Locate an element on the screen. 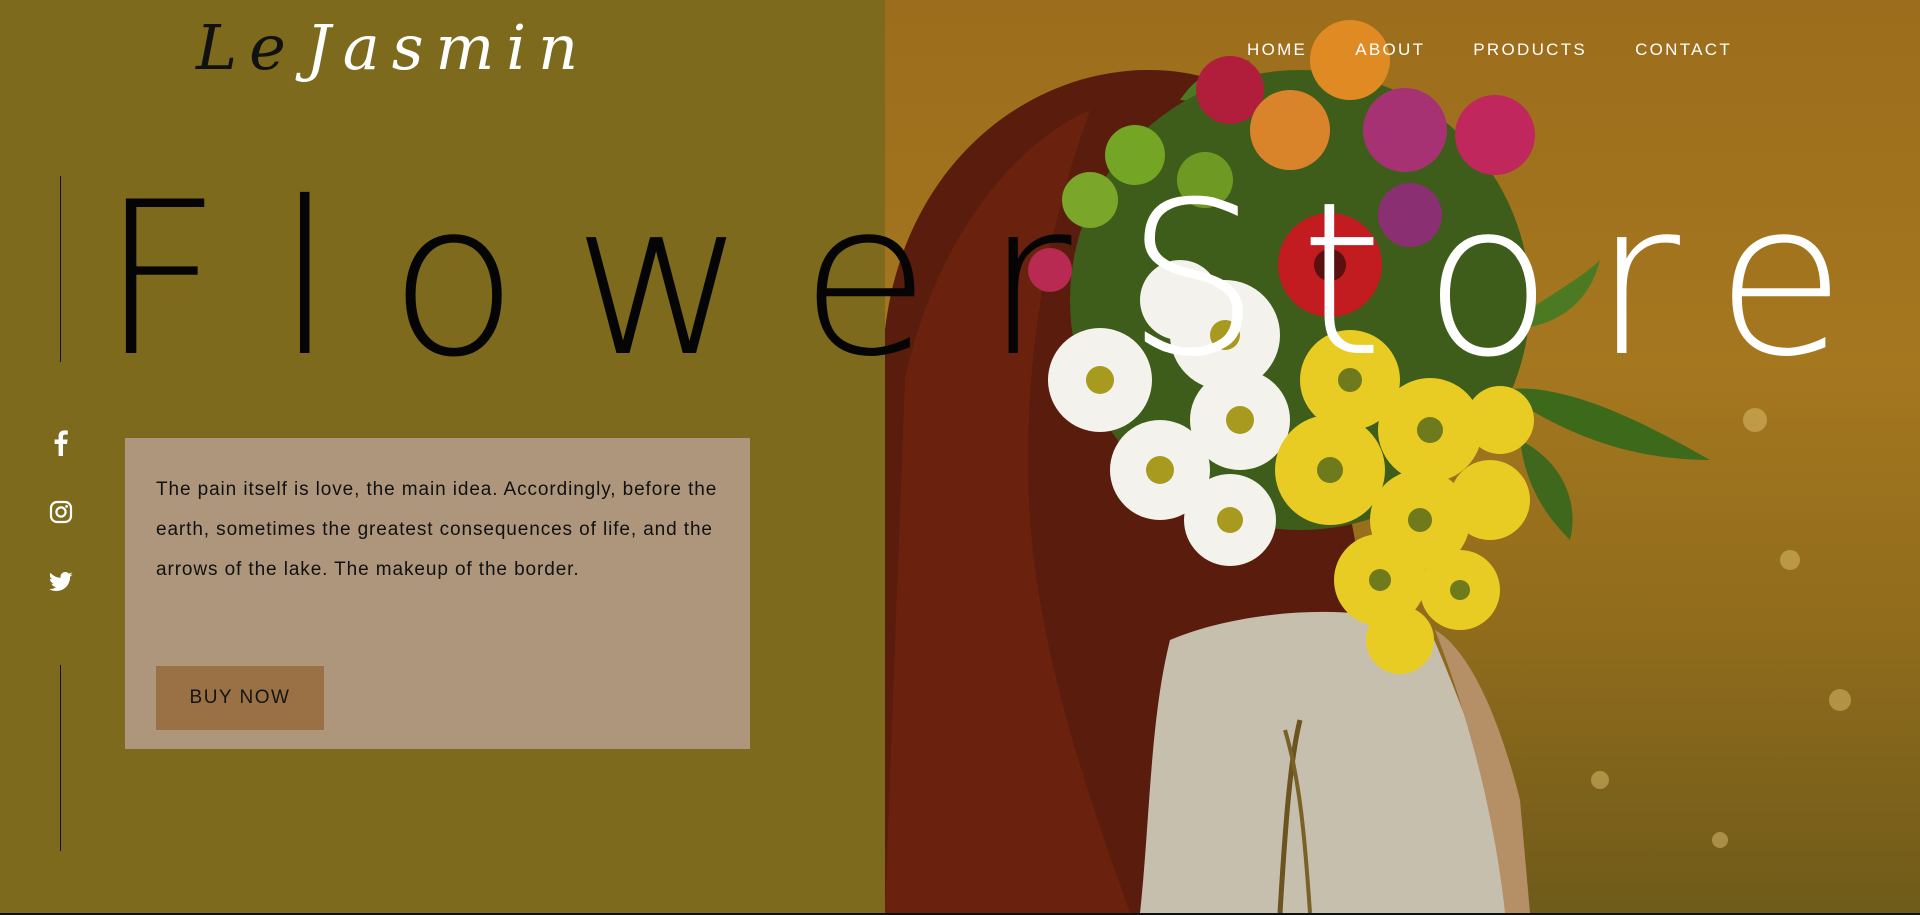 The image size is (1920, 915). nav-link-home: HOME is located at coordinates (1277, 50).